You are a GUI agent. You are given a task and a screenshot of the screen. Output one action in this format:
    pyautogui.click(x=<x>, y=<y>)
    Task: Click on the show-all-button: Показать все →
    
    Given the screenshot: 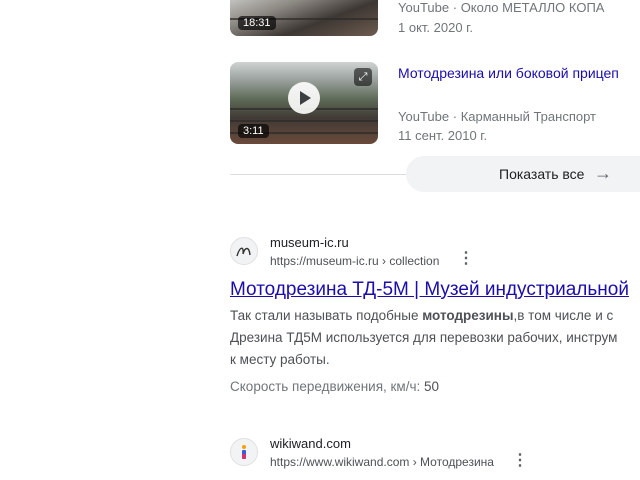 What is the action you would take?
    pyautogui.click(x=523, y=174)
    